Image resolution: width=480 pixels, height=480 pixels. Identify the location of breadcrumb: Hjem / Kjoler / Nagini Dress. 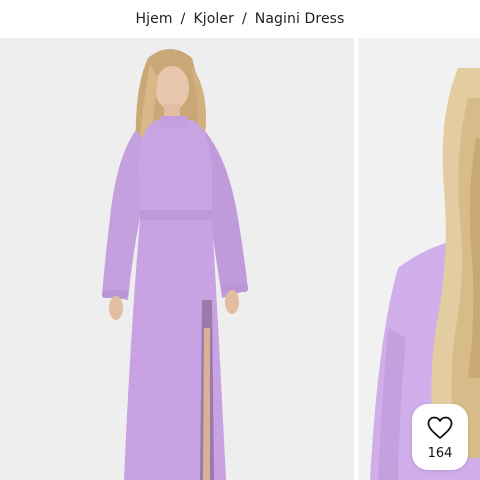
(240, 19).